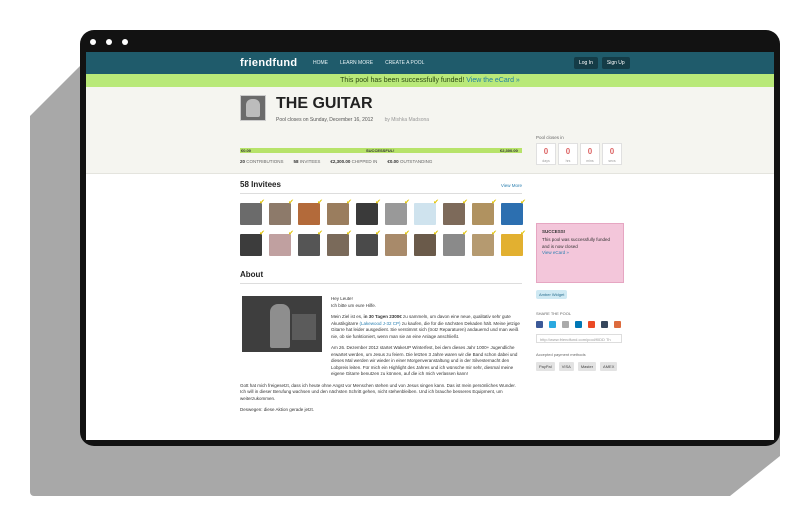  What do you see at coordinates (609, 366) in the screenshot?
I see `payment-amex: AMEX` at bounding box center [609, 366].